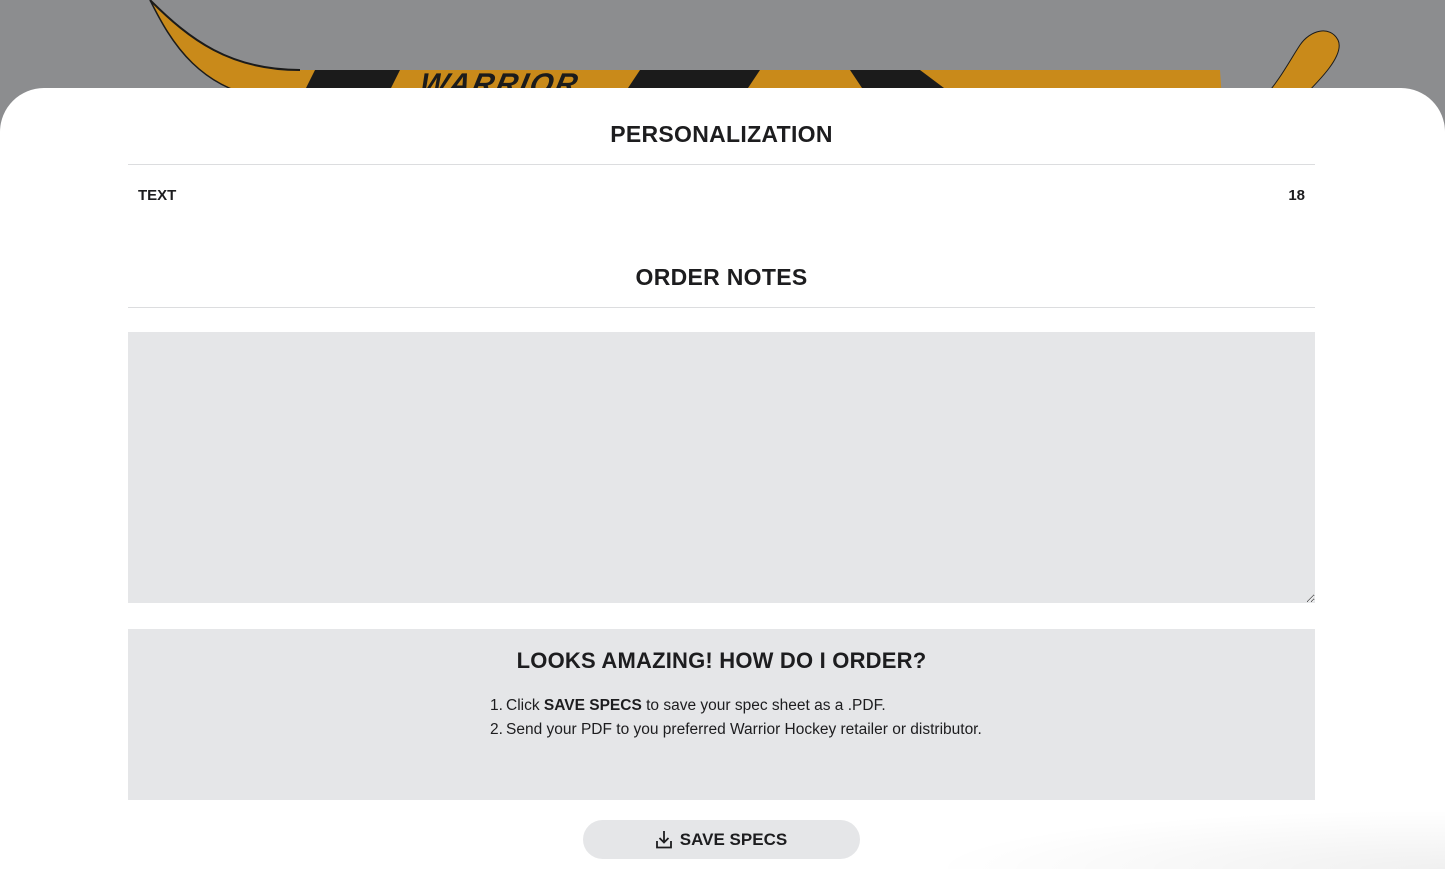 The width and height of the screenshot is (1445, 869). I want to click on personalization-title: PERSONALIZATION, so click(721, 134).